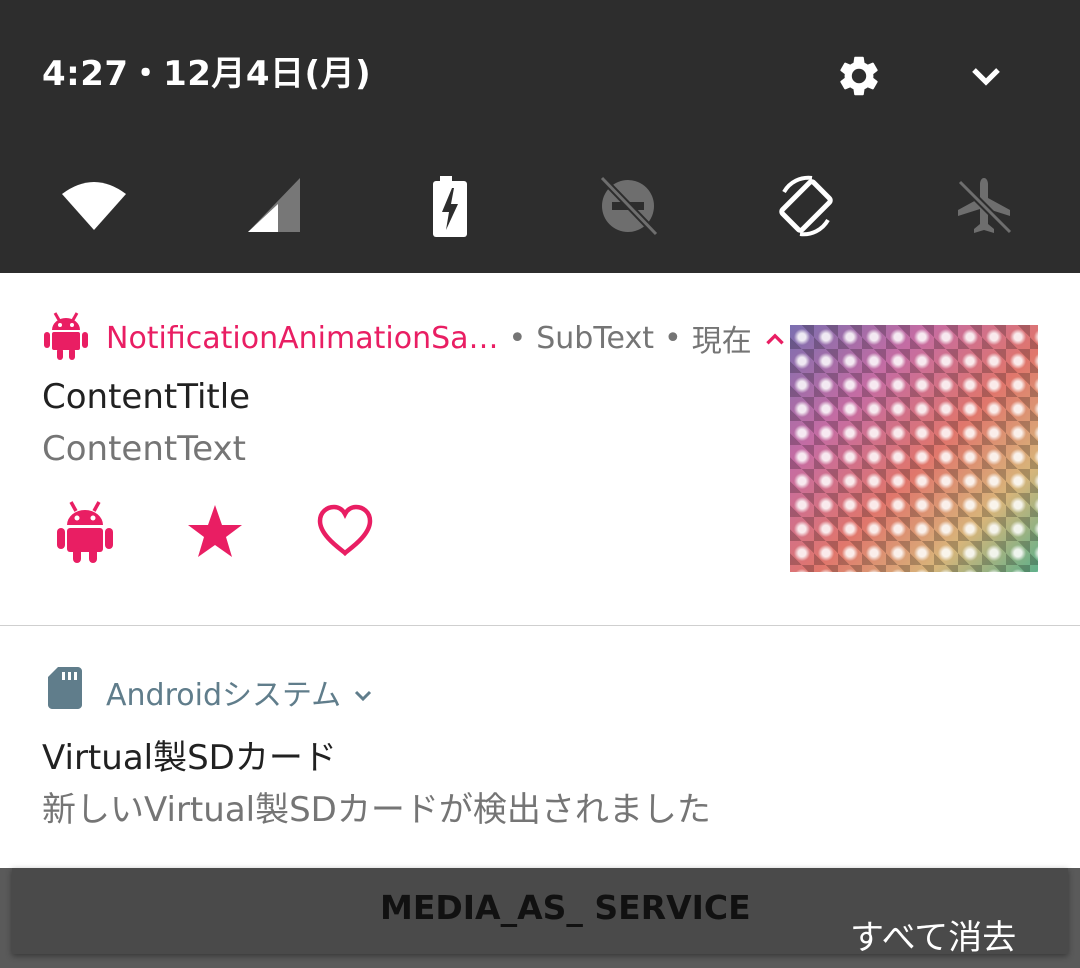 Image resolution: width=1080 pixels, height=968 pixels. Describe the element at coordinates (278, 206) in the screenshot. I see `cellular-signal-icon` at that location.